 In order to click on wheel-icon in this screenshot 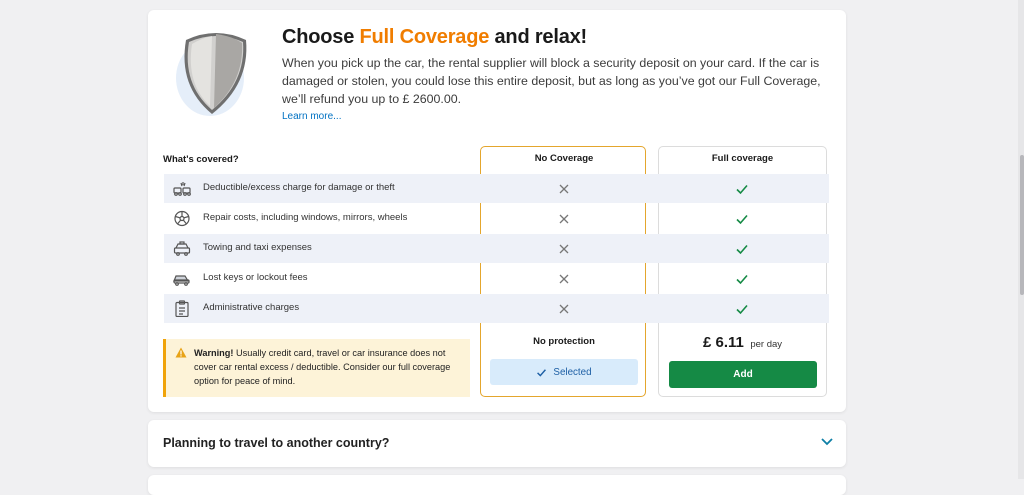, I will do `click(182, 218)`.